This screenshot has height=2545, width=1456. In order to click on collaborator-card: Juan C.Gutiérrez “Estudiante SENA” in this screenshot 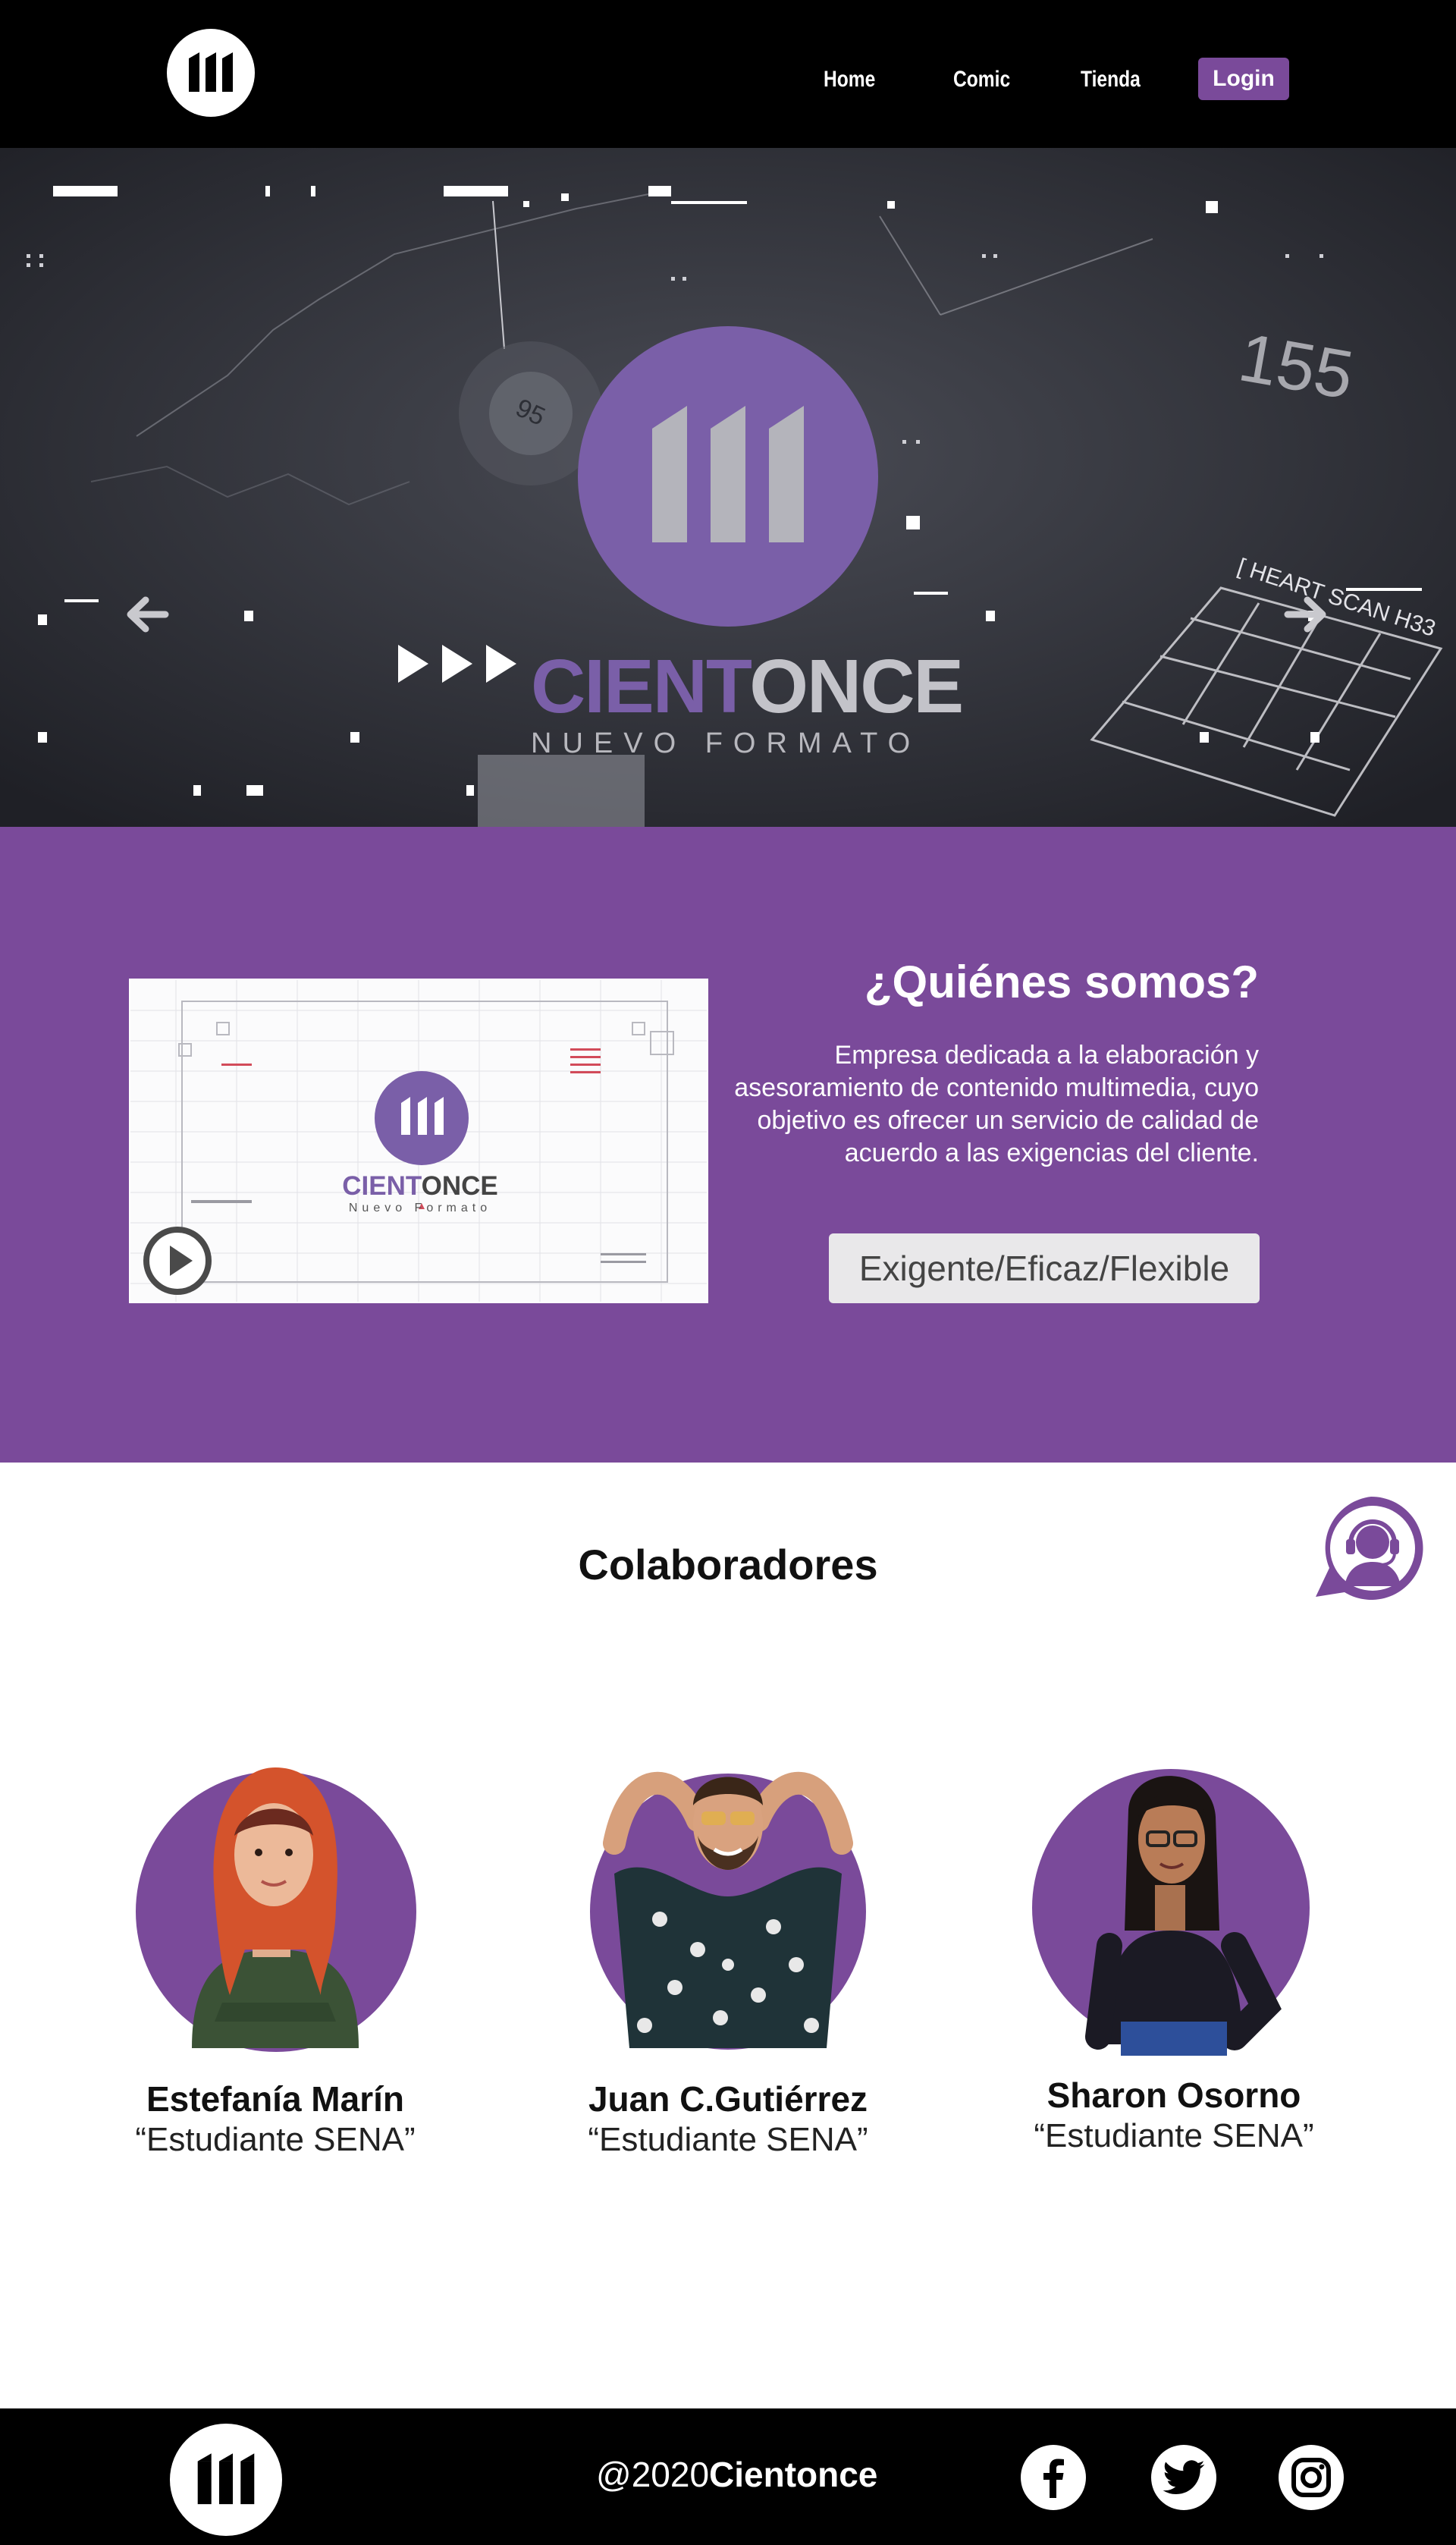, I will do `click(728, 1941)`.